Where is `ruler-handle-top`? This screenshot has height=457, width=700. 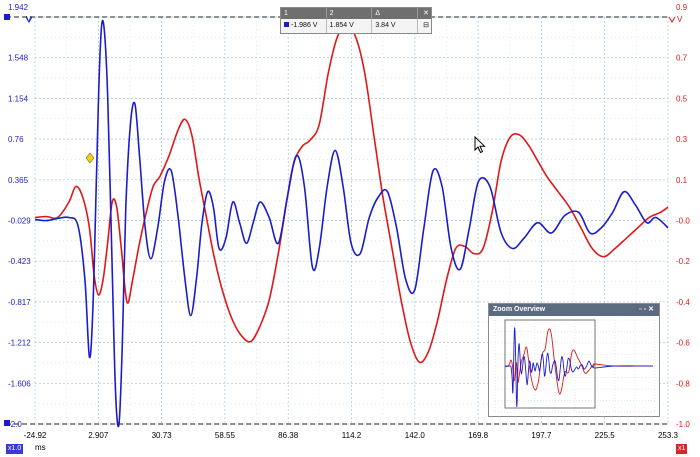 ruler-handle-top is located at coordinates (7, 17).